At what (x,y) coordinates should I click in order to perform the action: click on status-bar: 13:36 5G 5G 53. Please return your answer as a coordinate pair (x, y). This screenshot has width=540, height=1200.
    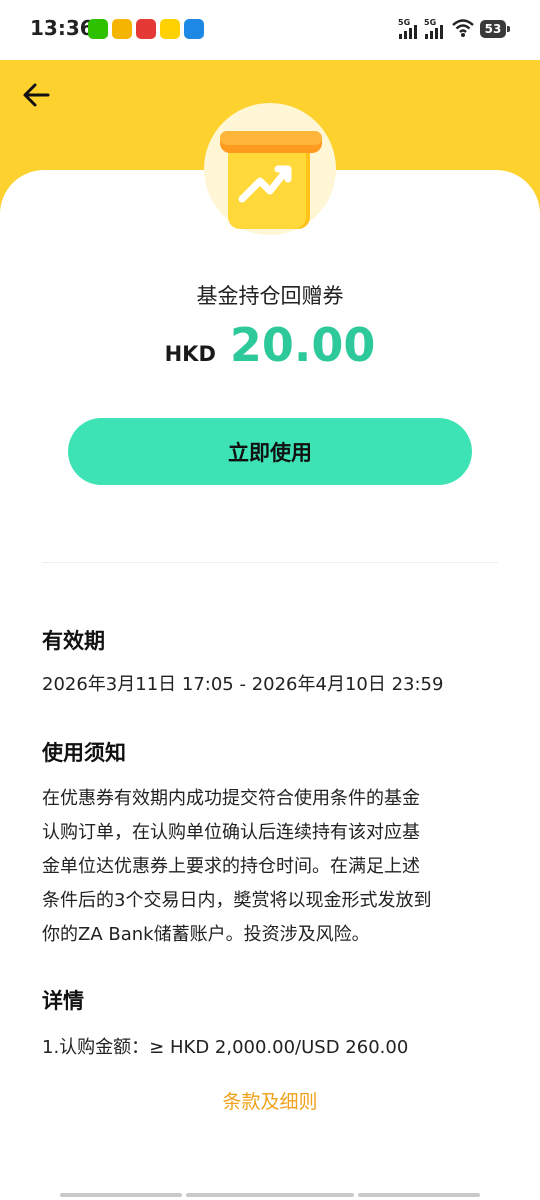
    Looking at the image, I should click on (270, 30).